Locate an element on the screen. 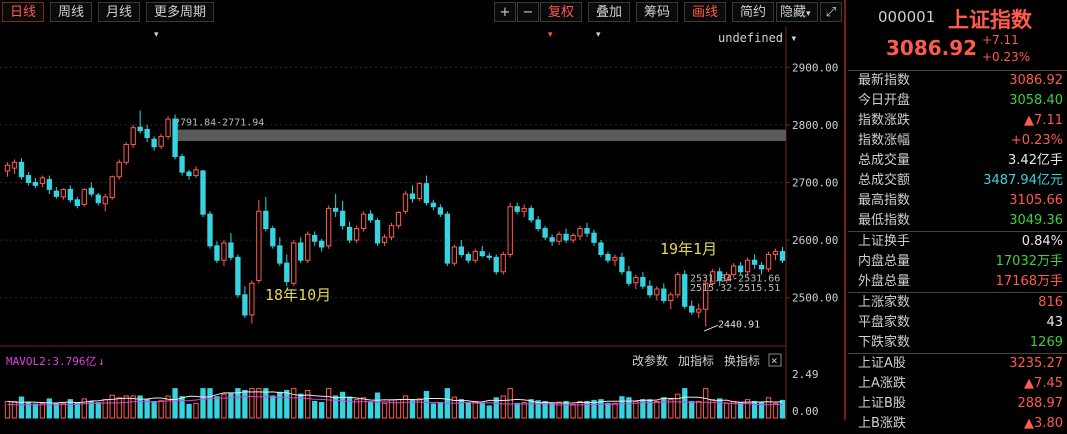  quote-row-value: ▲3.80 is located at coordinates (1043, 424).